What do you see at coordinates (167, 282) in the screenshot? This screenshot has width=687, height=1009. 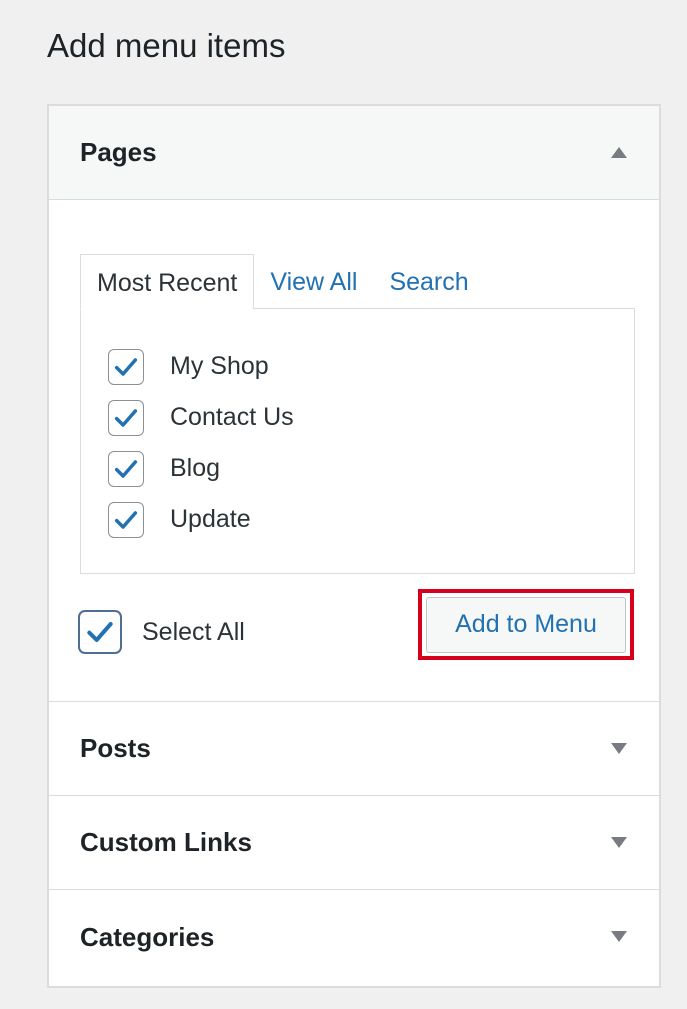 I see `tab-most-recent: Most Recent` at bounding box center [167, 282].